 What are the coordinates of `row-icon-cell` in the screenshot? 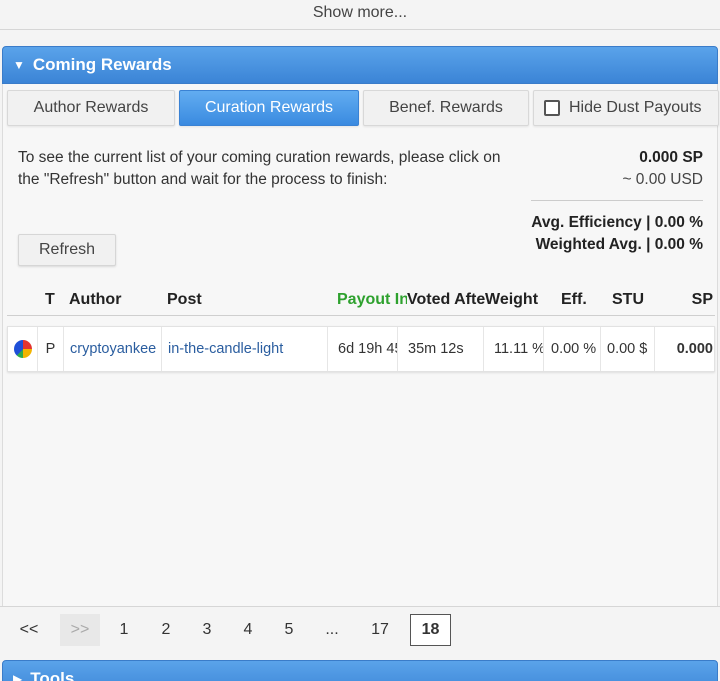 It's located at (23, 349).